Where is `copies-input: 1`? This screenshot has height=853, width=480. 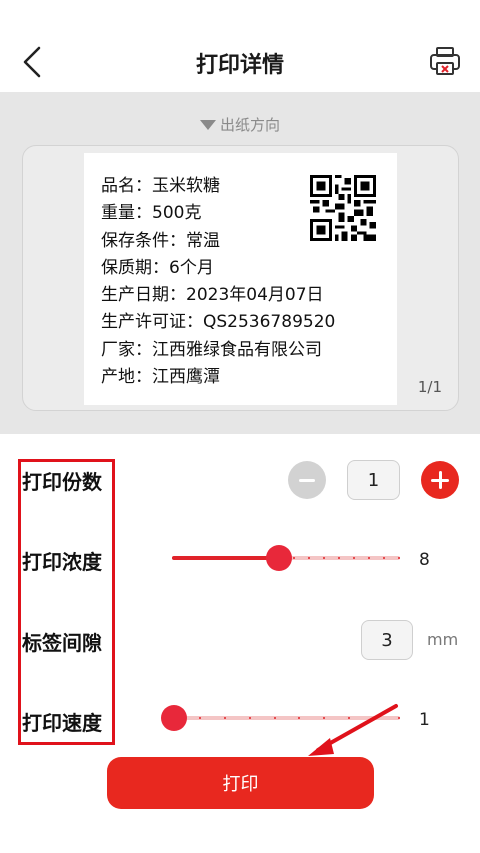
copies-input: 1 is located at coordinates (373, 480).